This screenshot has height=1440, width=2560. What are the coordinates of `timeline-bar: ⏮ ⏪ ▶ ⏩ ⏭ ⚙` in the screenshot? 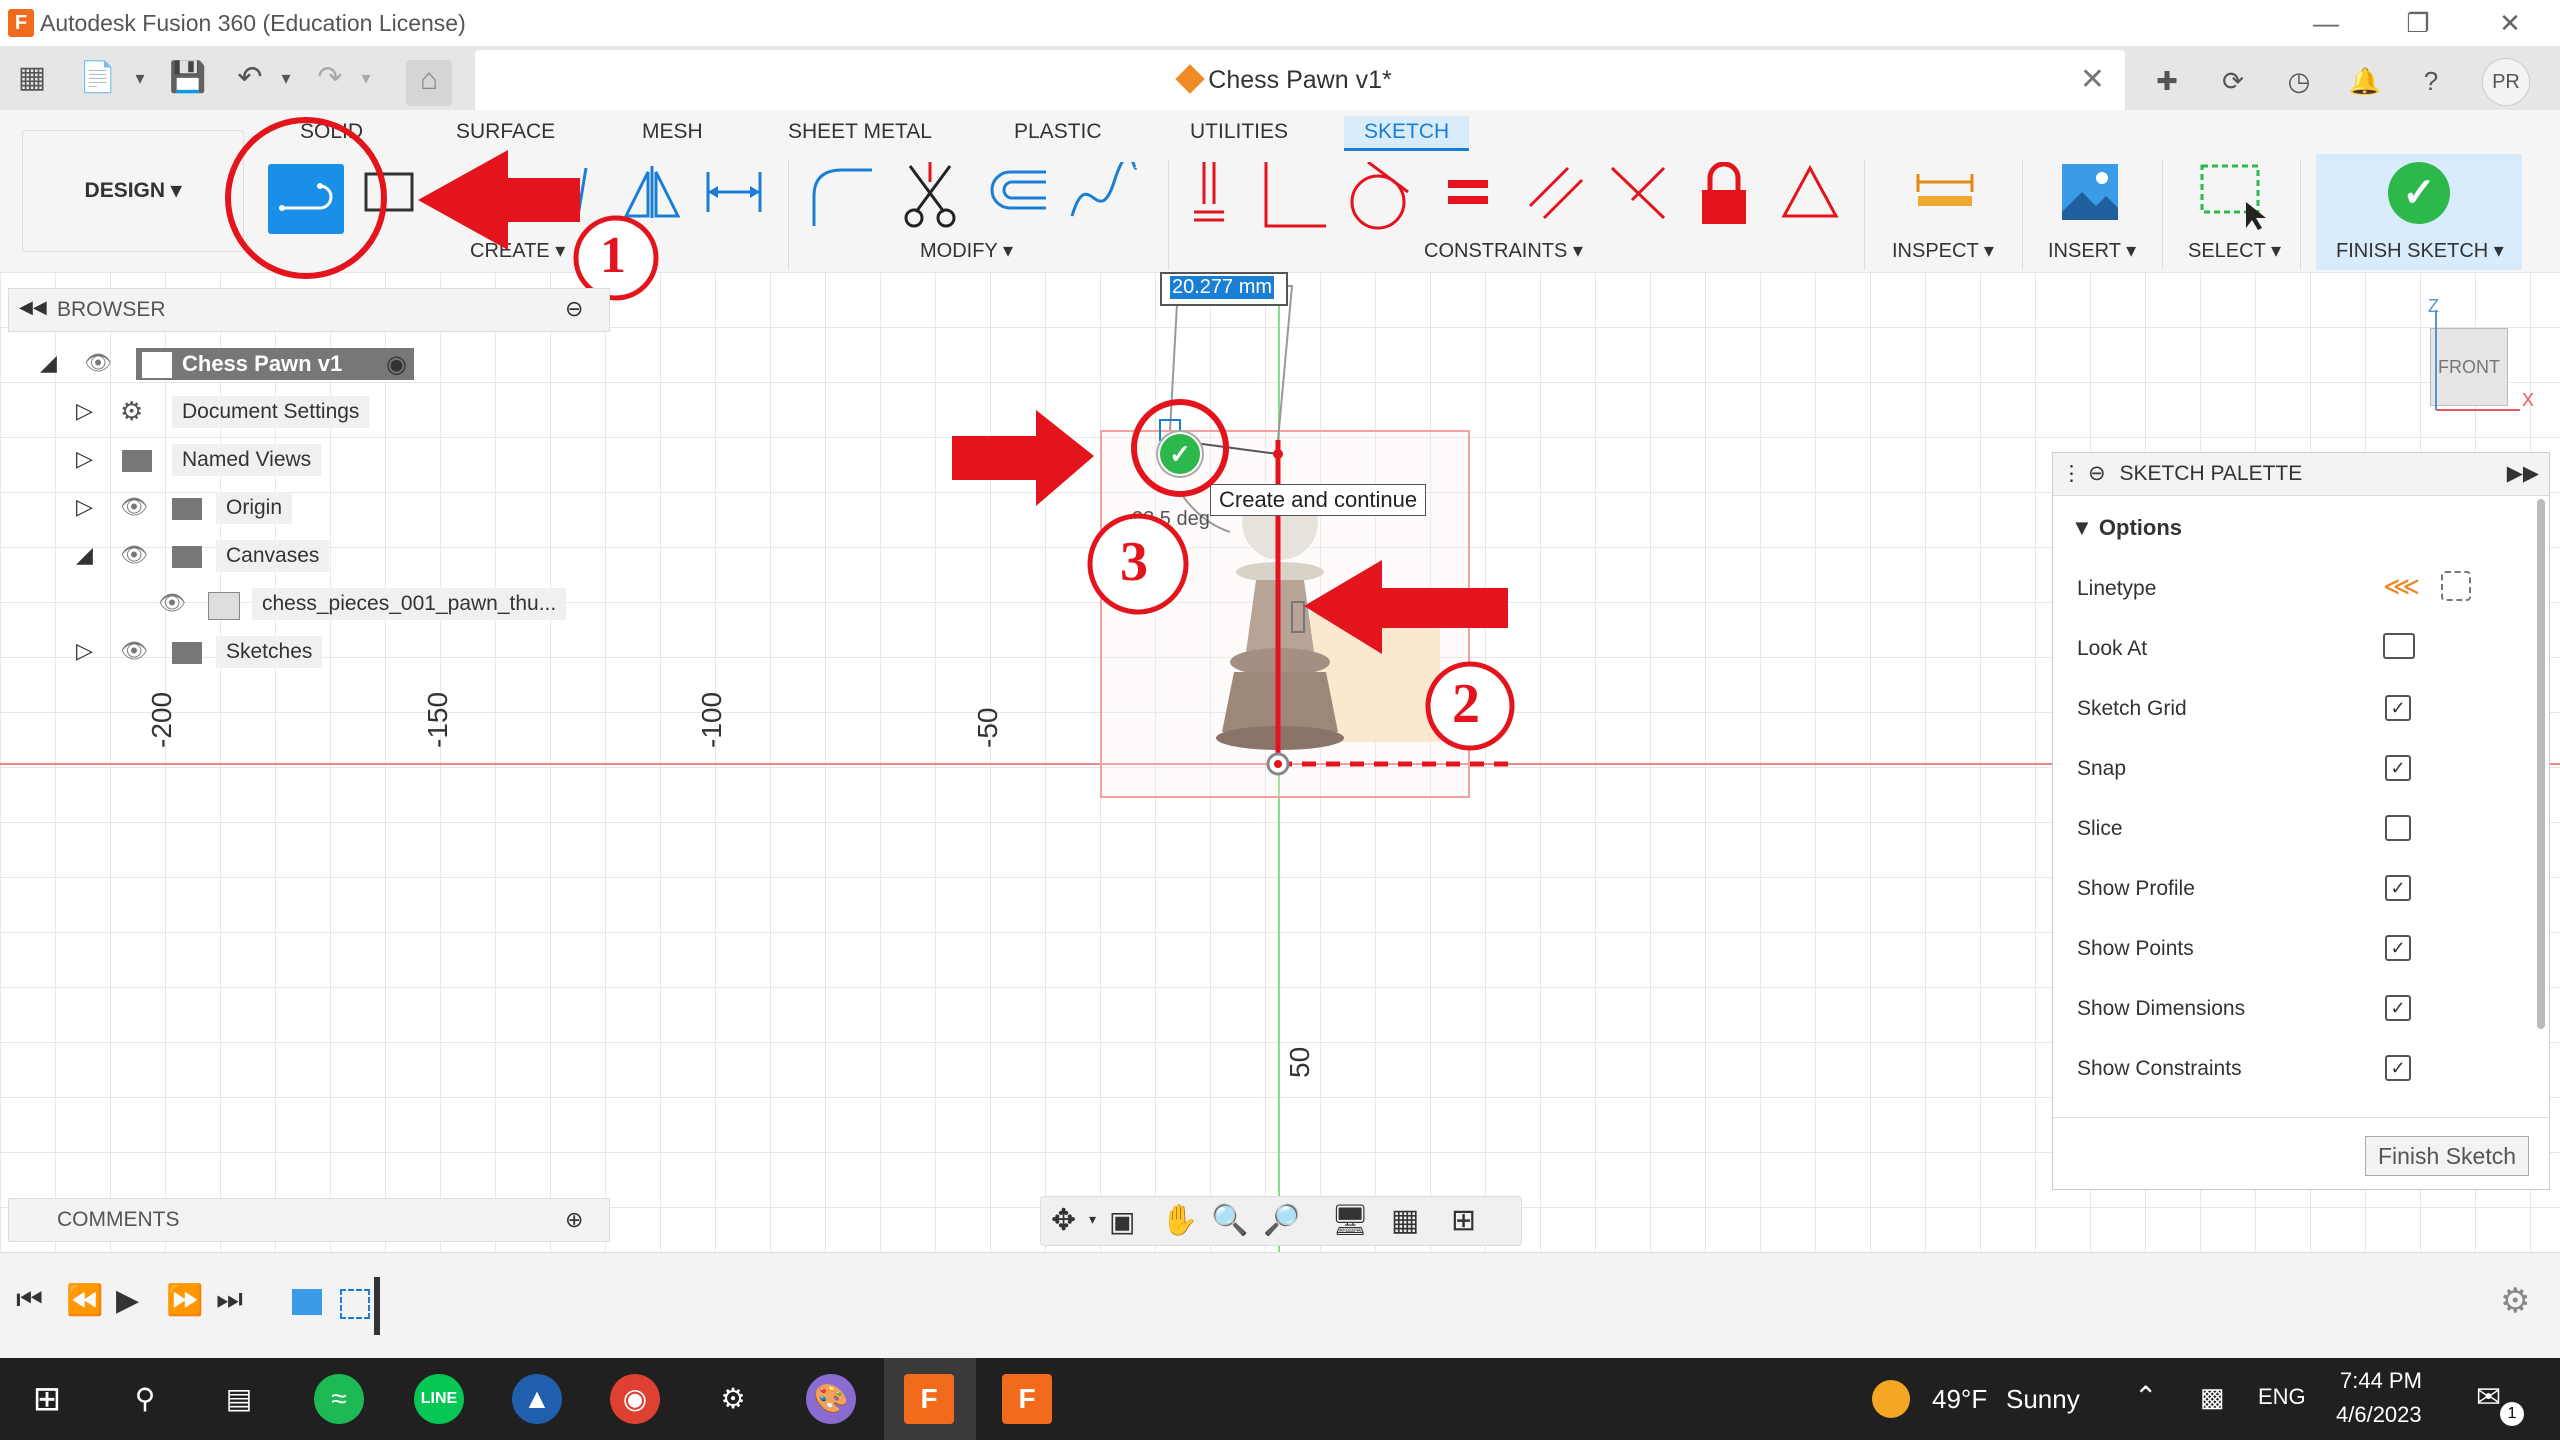 It's located at (1280, 1305).